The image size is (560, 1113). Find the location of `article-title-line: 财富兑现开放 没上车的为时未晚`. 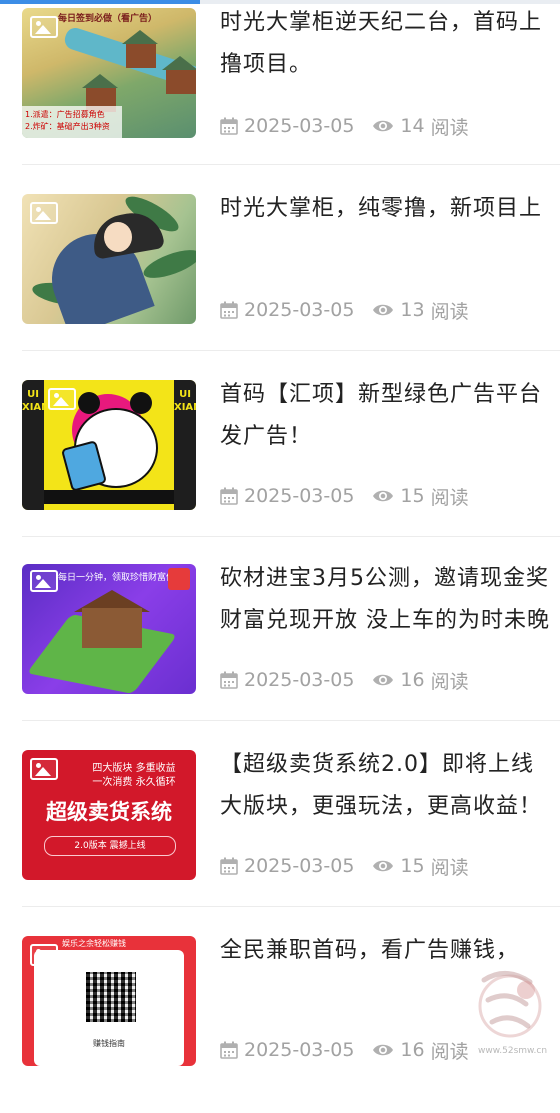

article-title-line: 财富兑现开放 没上车的为时未晚 is located at coordinates (390, 621).